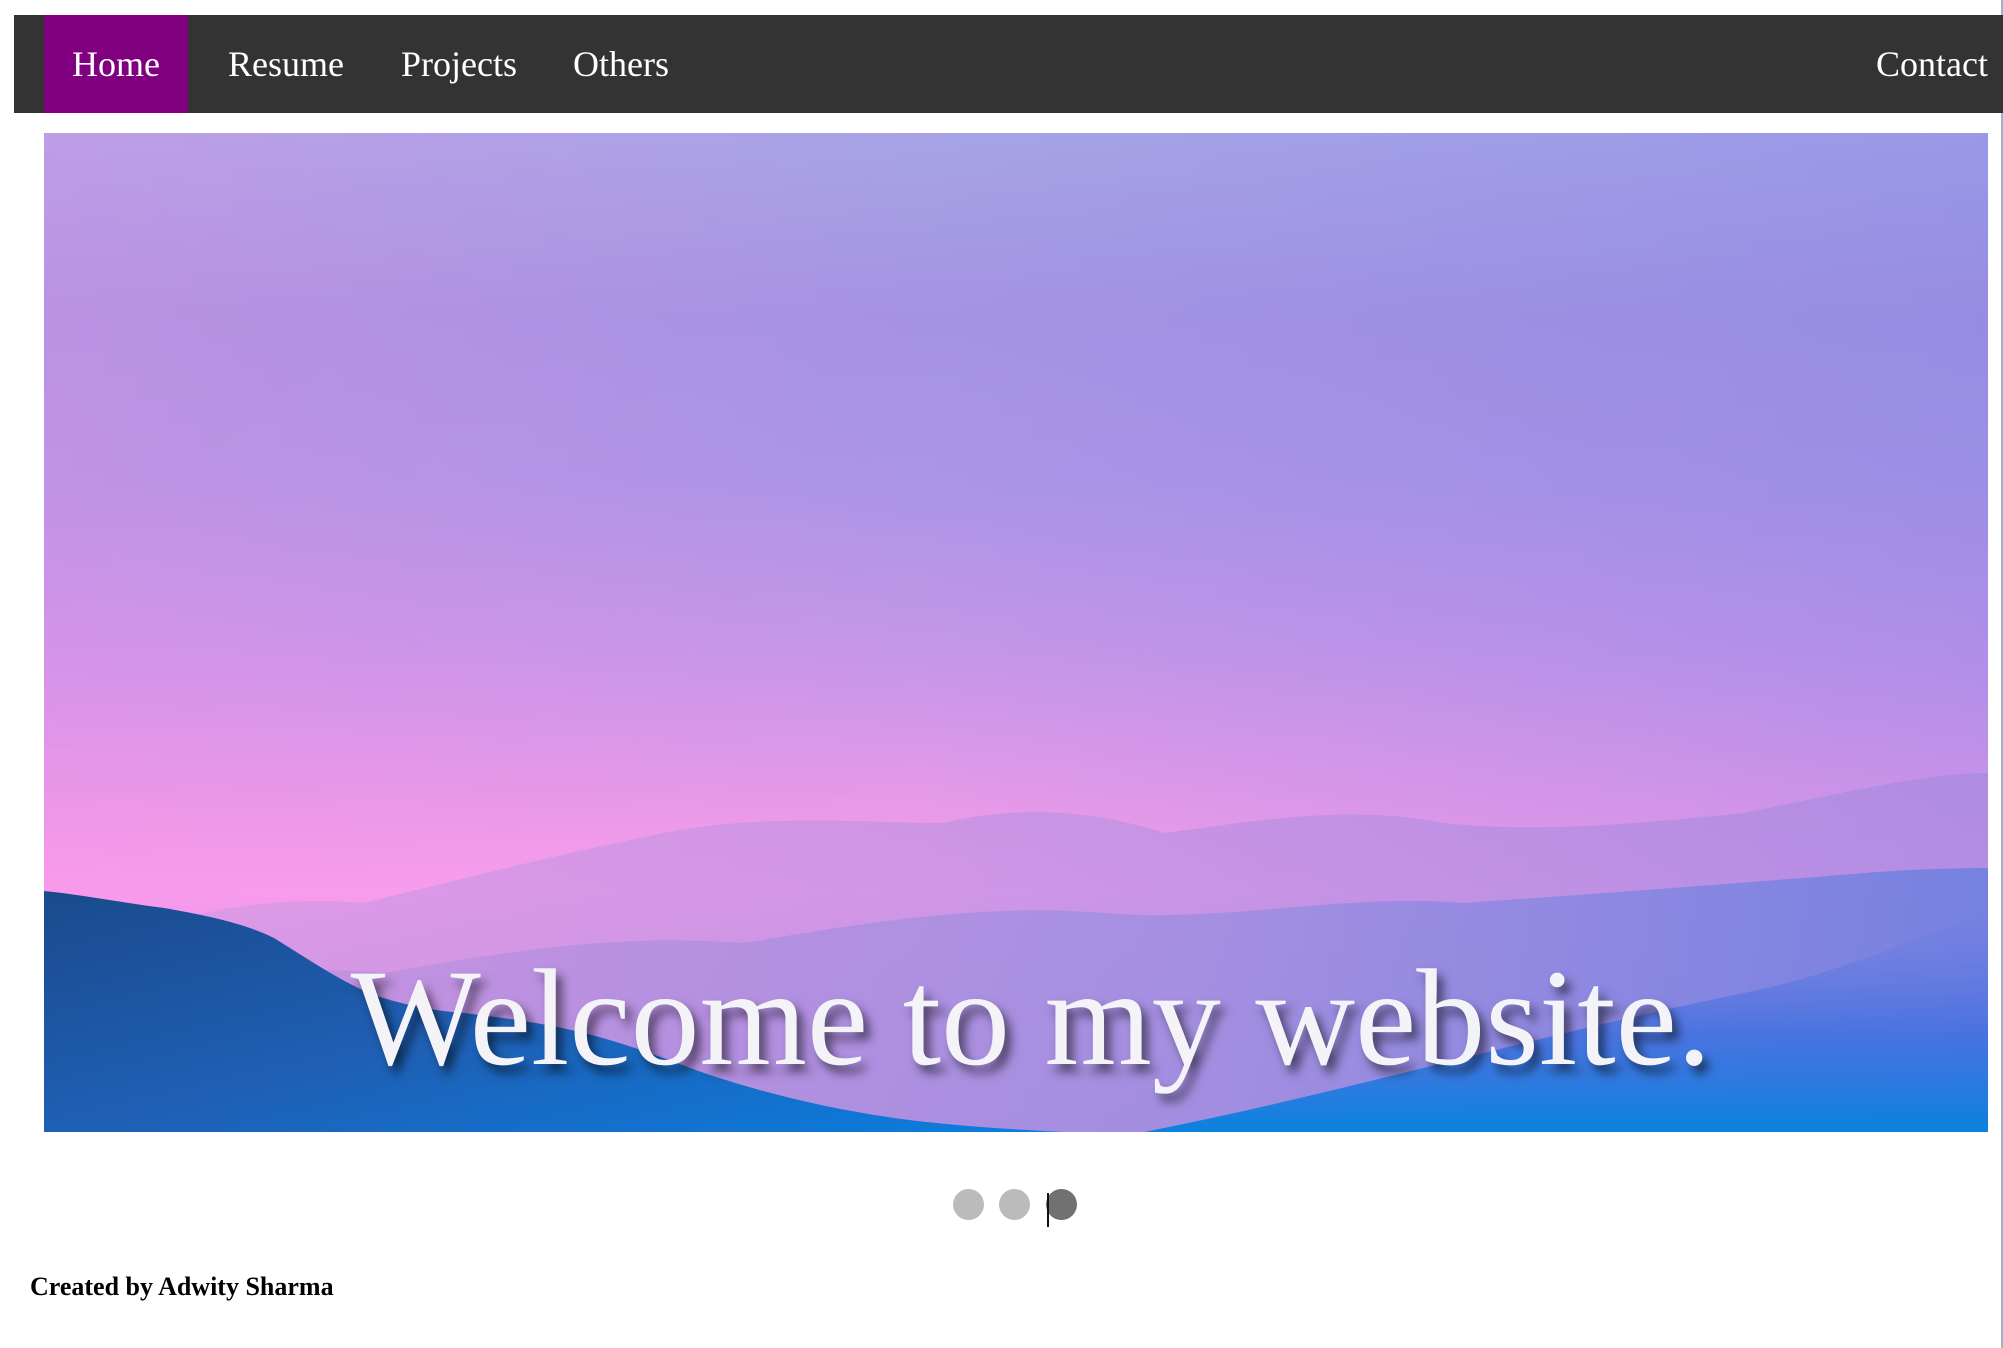 This screenshot has height=1348, width=2003. Describe the element at coordinates (1918, 64) in the screenshot. I see `nav-contact-link: Contact` at that location.